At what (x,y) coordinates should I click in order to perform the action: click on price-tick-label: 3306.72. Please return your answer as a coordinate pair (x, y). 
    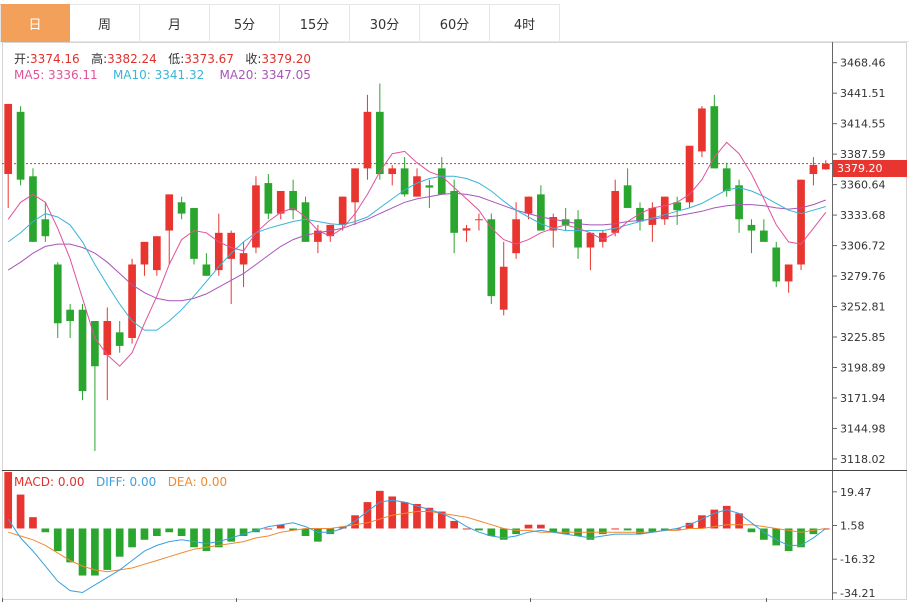
    Looking at the image, I should click on (863, 246).